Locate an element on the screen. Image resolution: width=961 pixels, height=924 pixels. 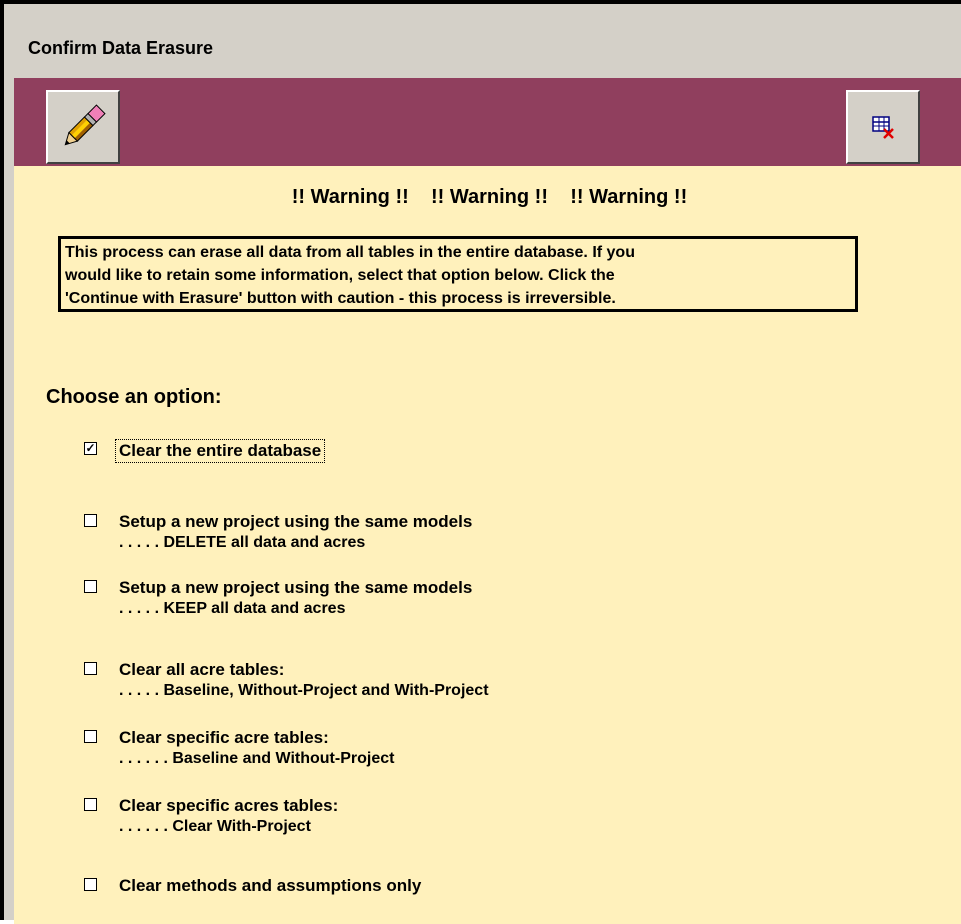
title-bar: Confirm Data Erasure is located at coordinates (484, 46).